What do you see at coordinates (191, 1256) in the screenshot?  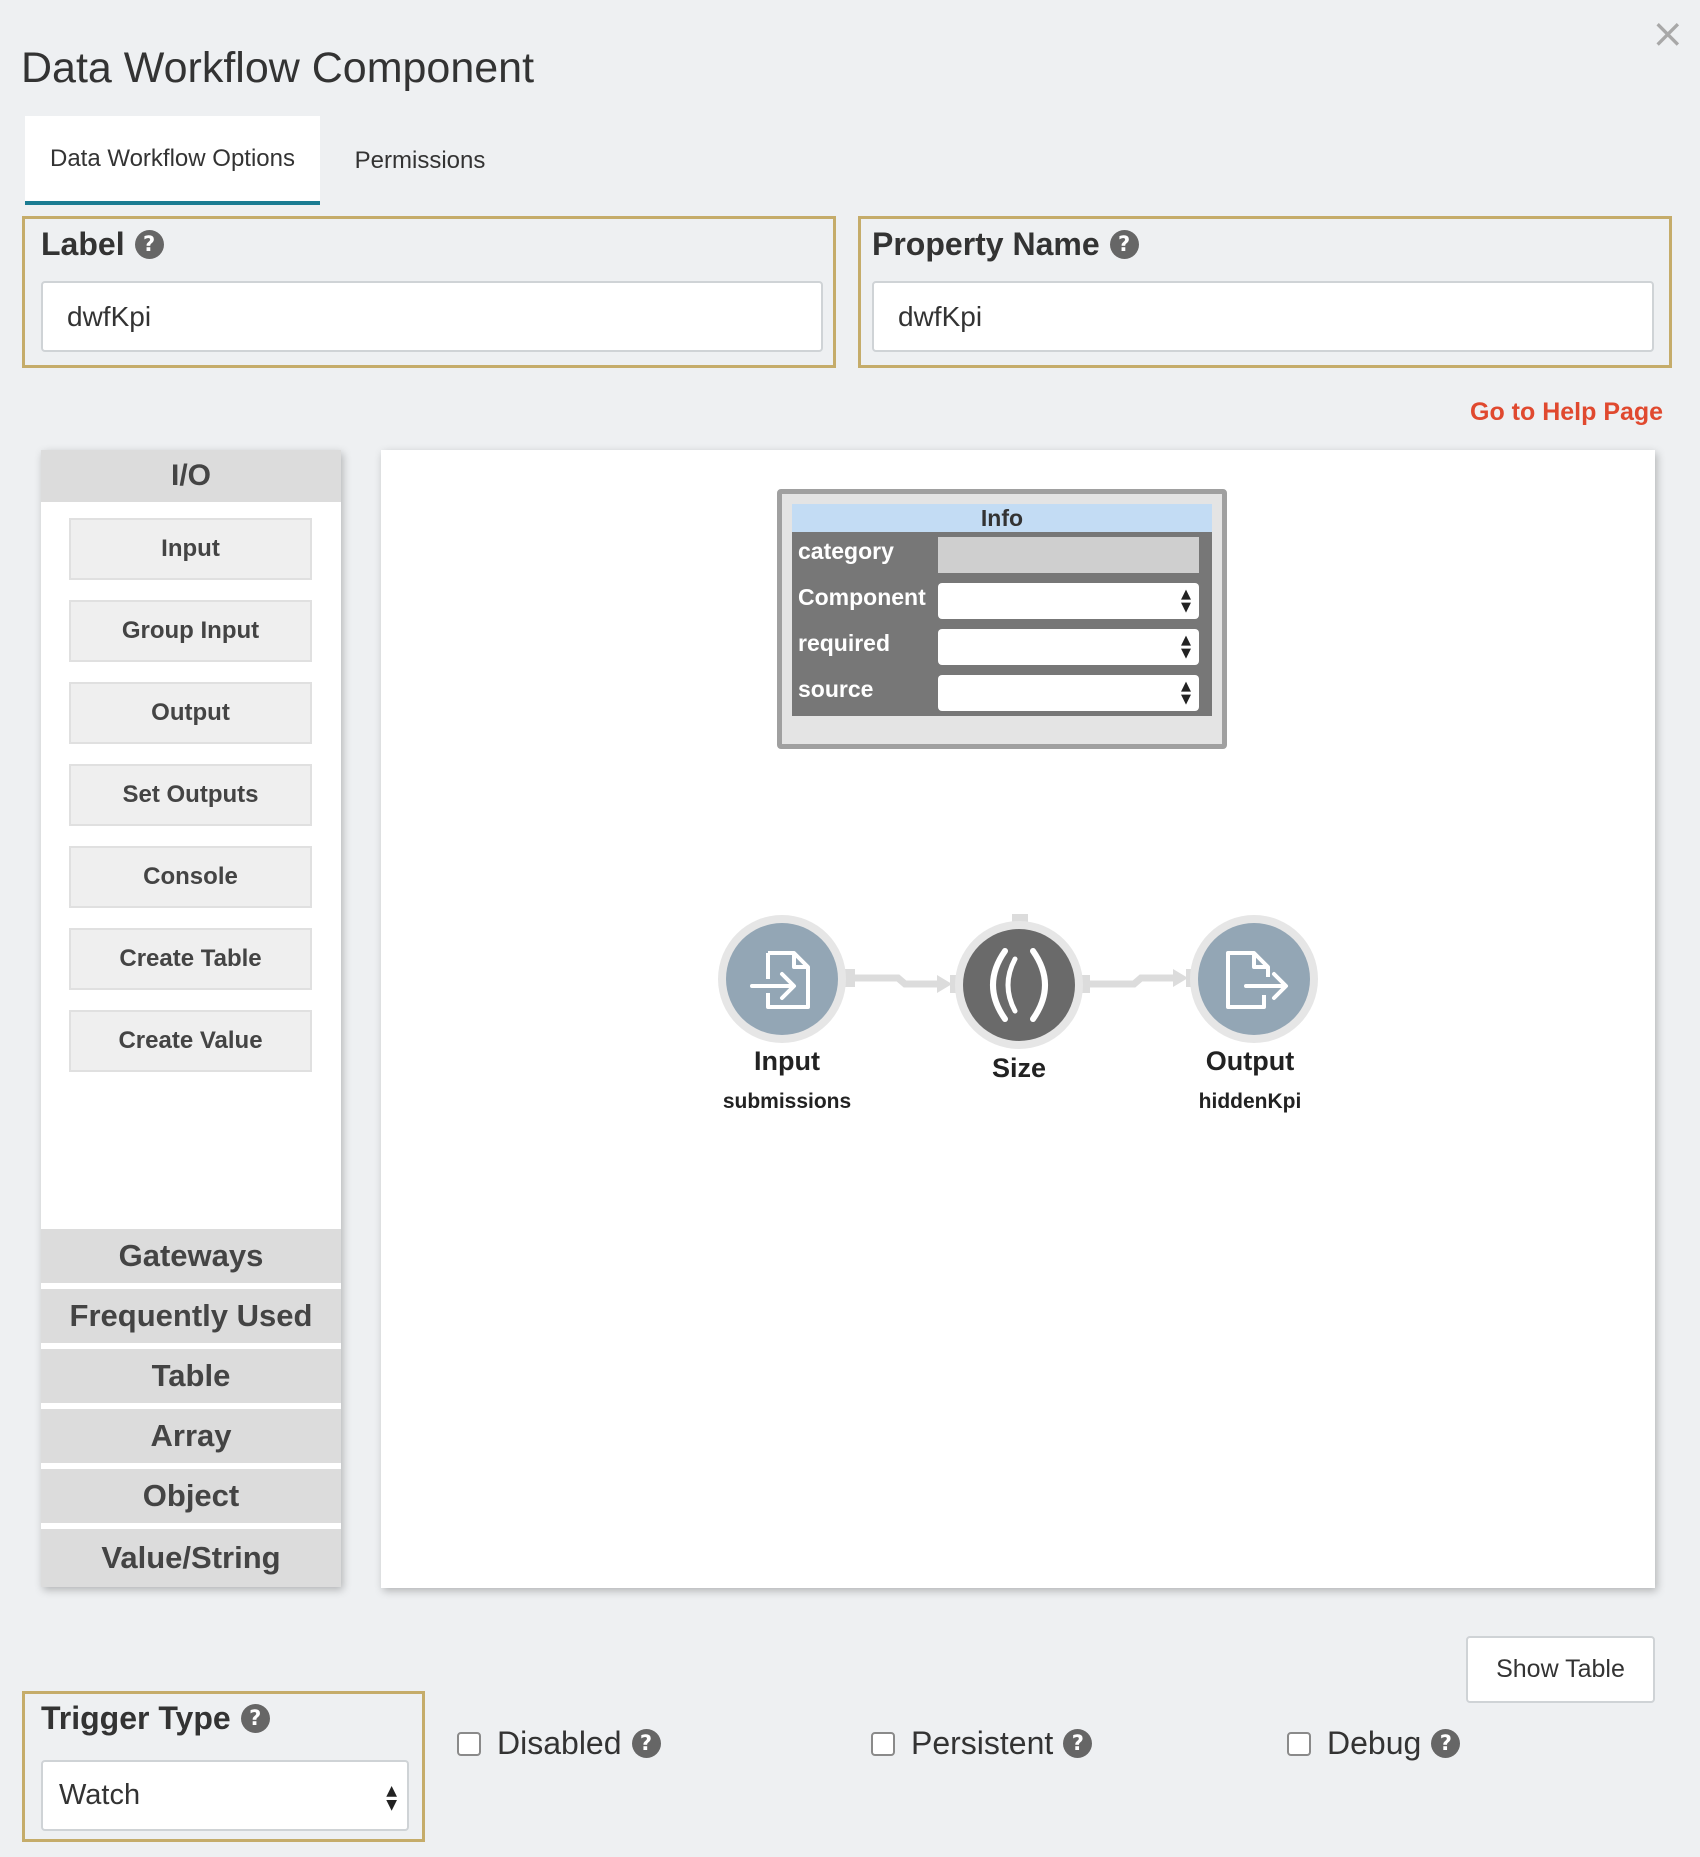 I see `palette-section-gateways: Gateways` at bounding box center [191, 1256].